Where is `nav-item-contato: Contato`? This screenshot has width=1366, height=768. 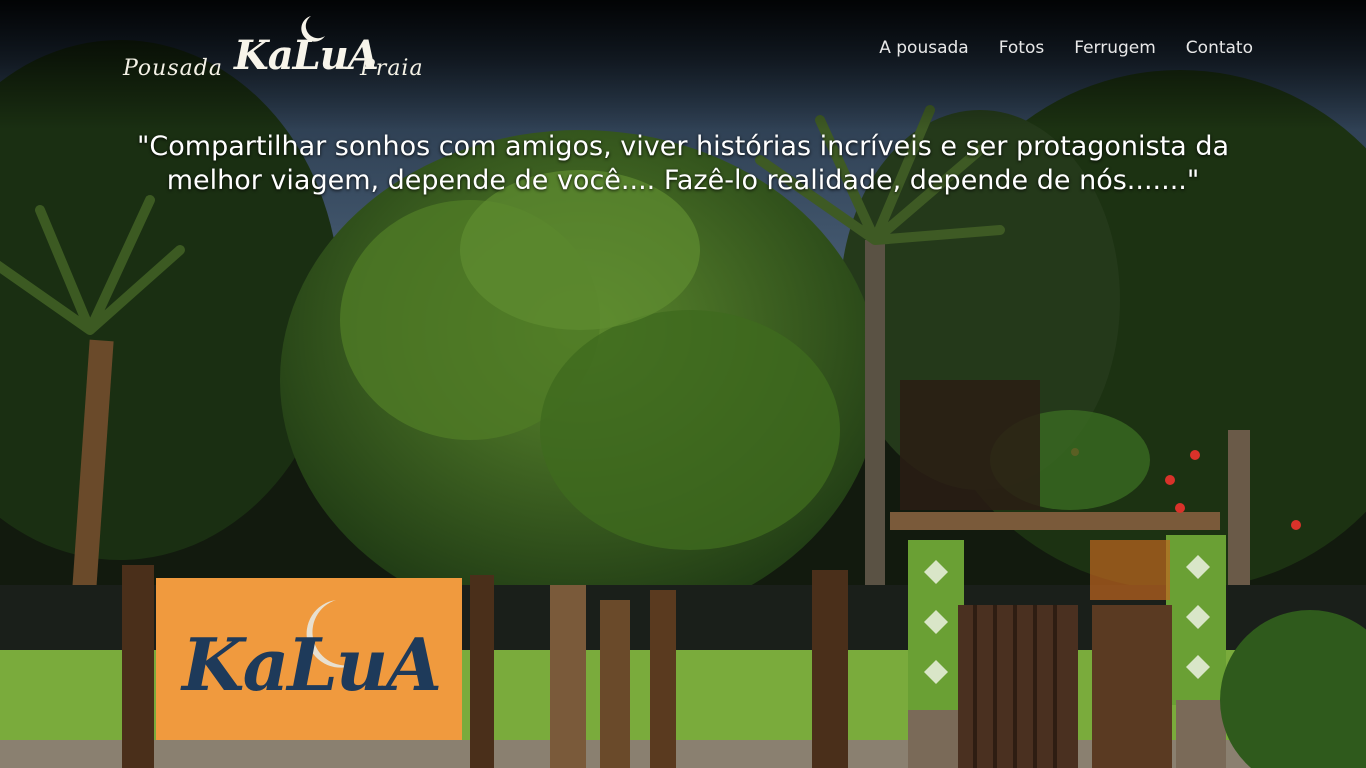
nav-item-contato: Contato is located at coordinates (1219, 48).